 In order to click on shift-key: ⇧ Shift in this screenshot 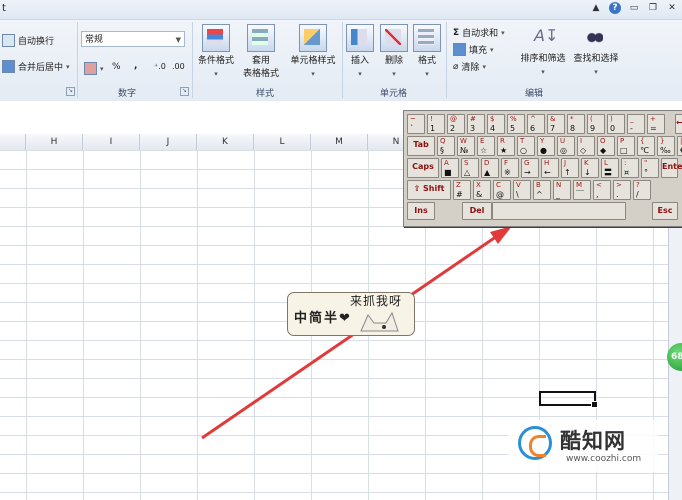, I will do `click(429, 190)`.